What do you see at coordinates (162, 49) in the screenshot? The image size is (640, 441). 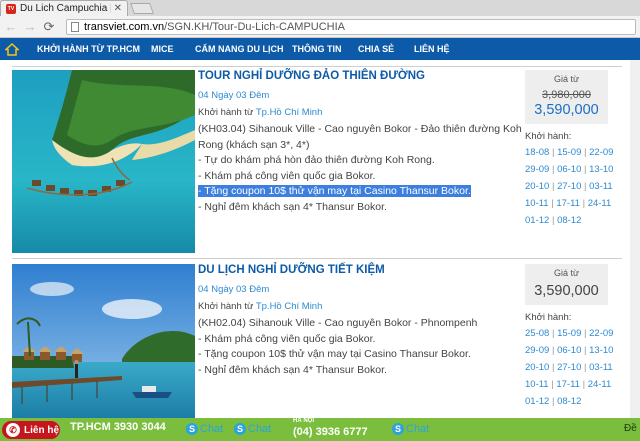 I see `nav-item-mice: MICE` at bounding box center [162, 49].